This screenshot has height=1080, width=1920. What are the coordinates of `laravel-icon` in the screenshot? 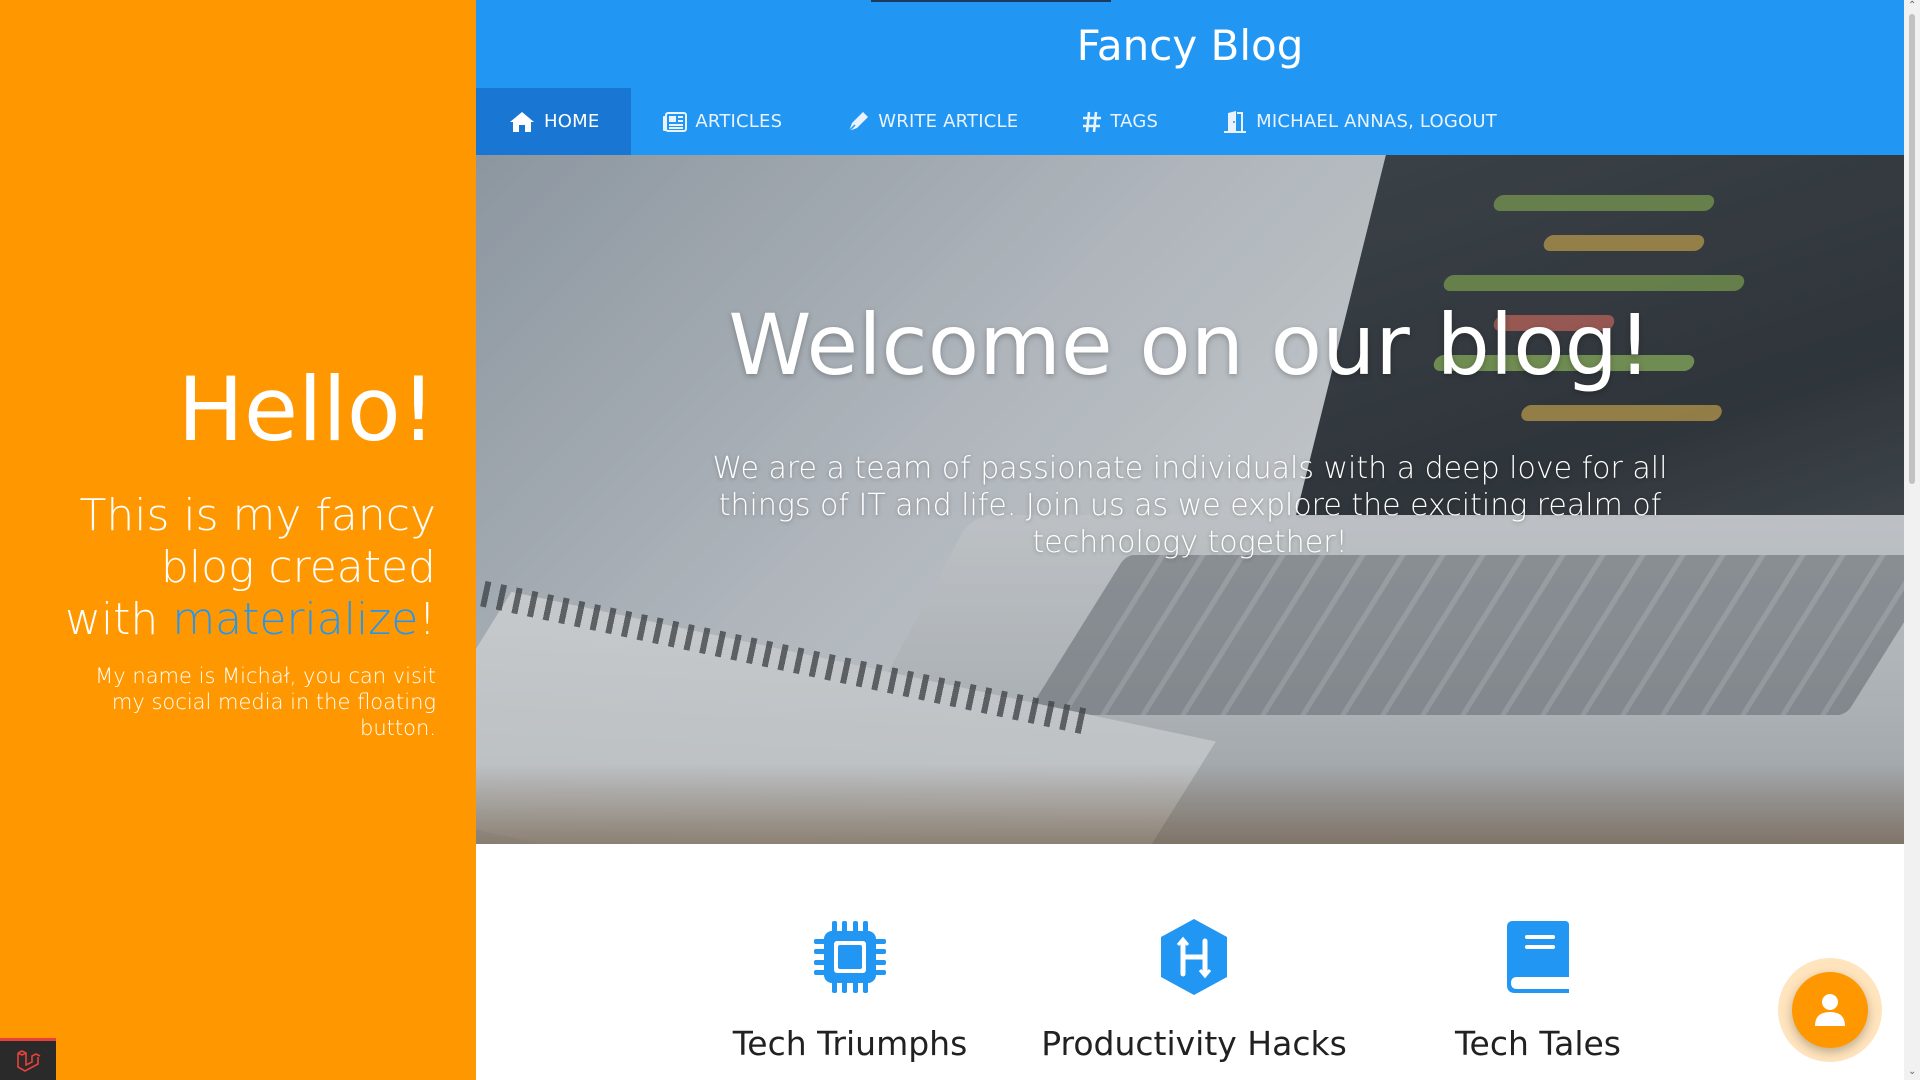 It's located at (29, 1060).